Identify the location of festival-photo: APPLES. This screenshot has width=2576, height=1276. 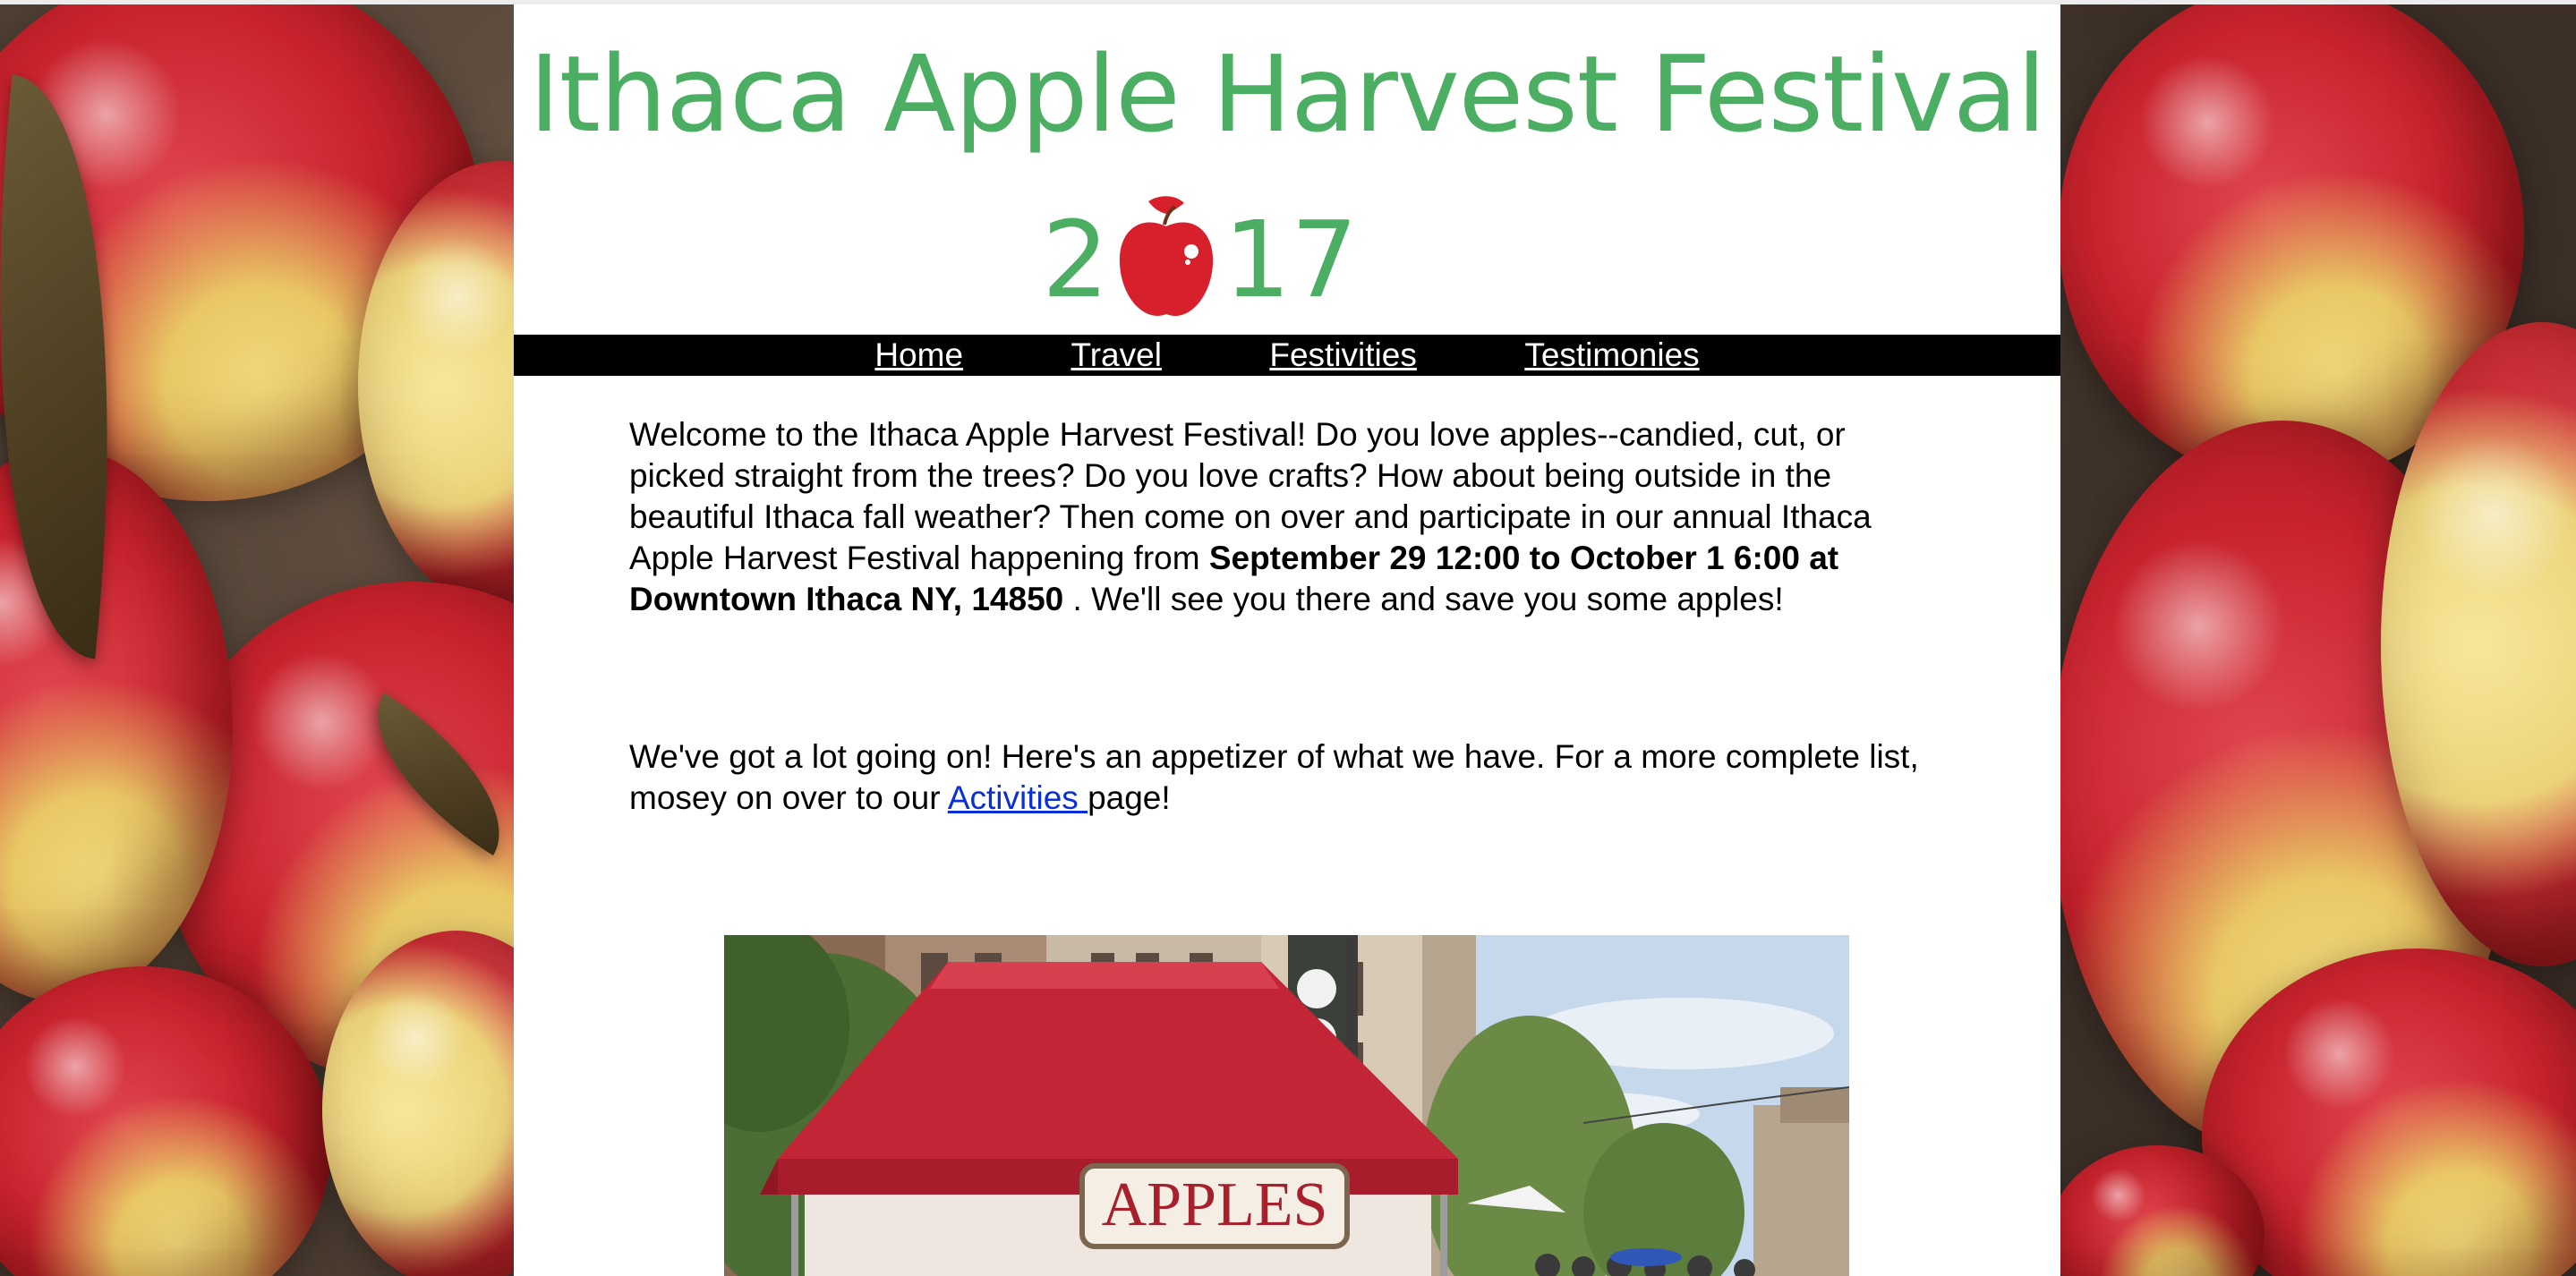
(1286, 1105).